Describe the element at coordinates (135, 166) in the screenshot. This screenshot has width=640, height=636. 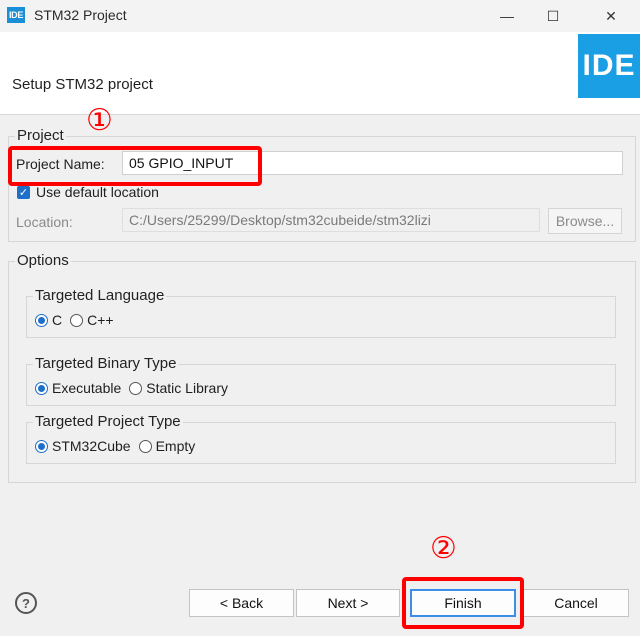
I see `annotation-highlight-project-name` at that location.